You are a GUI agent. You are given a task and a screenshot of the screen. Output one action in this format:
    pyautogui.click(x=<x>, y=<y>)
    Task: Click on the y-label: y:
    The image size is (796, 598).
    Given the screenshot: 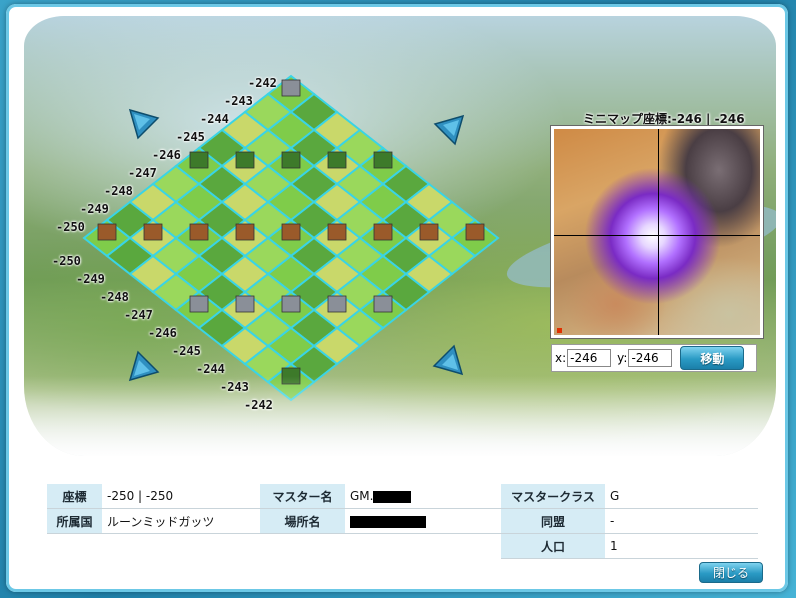 What is the action you would take?
    pyautogui.click(x=622, y=358)
    